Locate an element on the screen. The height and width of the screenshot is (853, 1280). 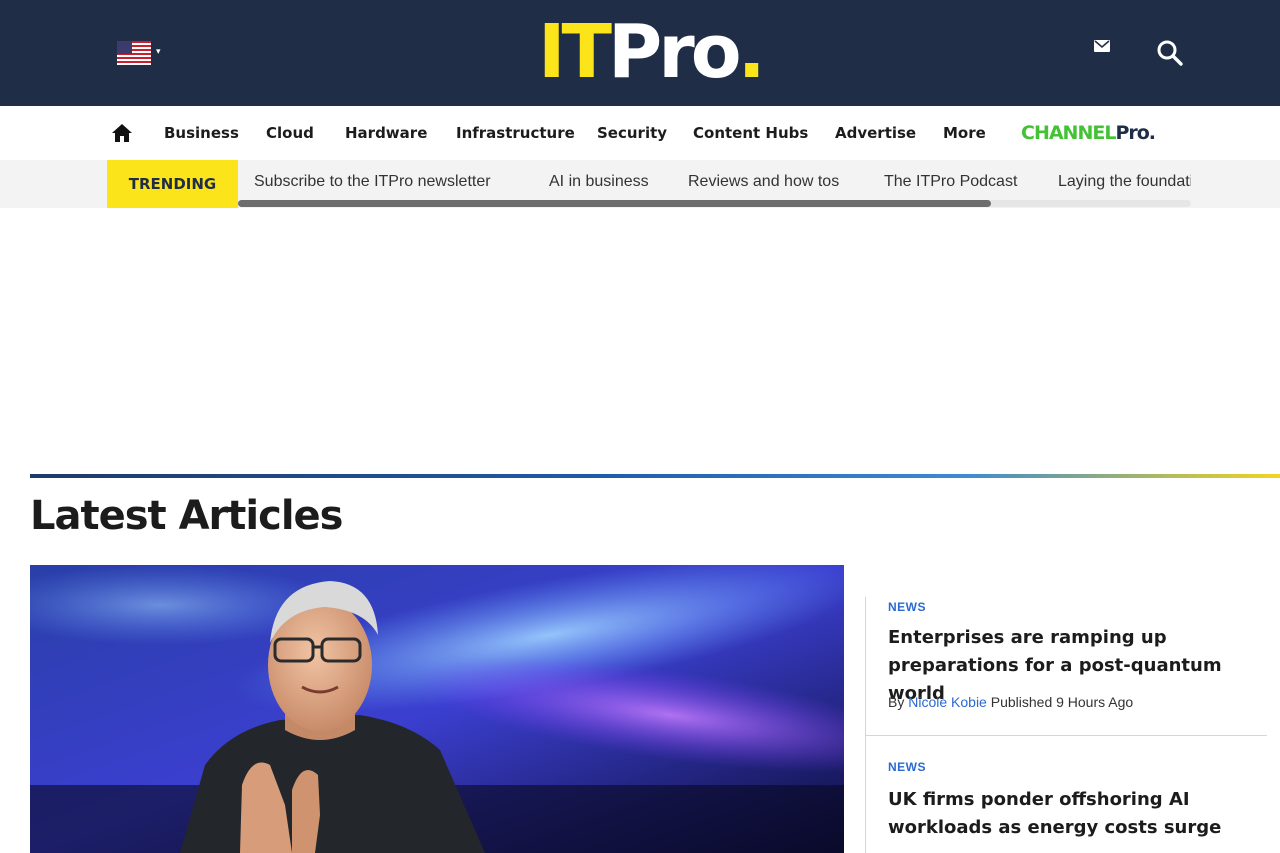
byline-by: By is located at coordinates (896, 702).